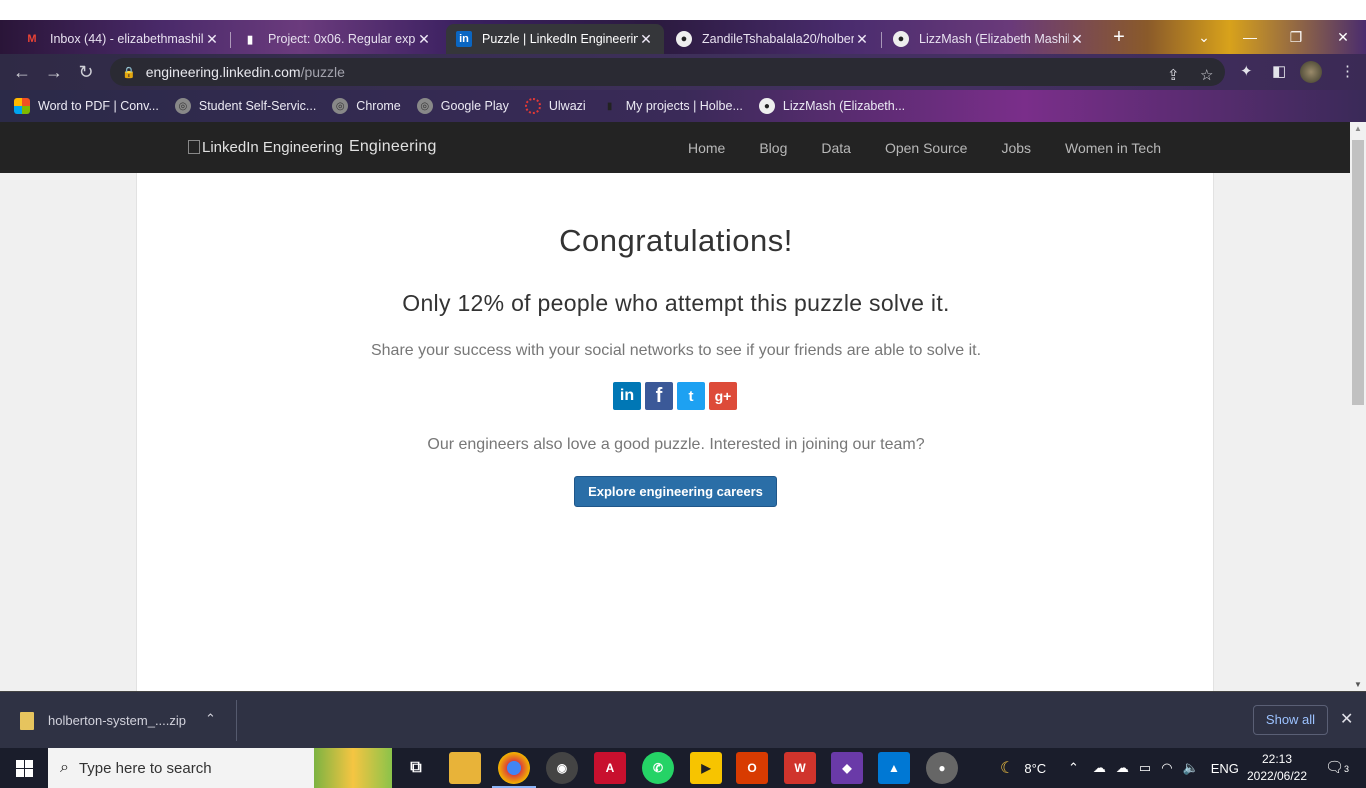 The width and height of the screenshot is (1366, 788). I want to click on search-placeholder: Type here to search, so click(145, 768).